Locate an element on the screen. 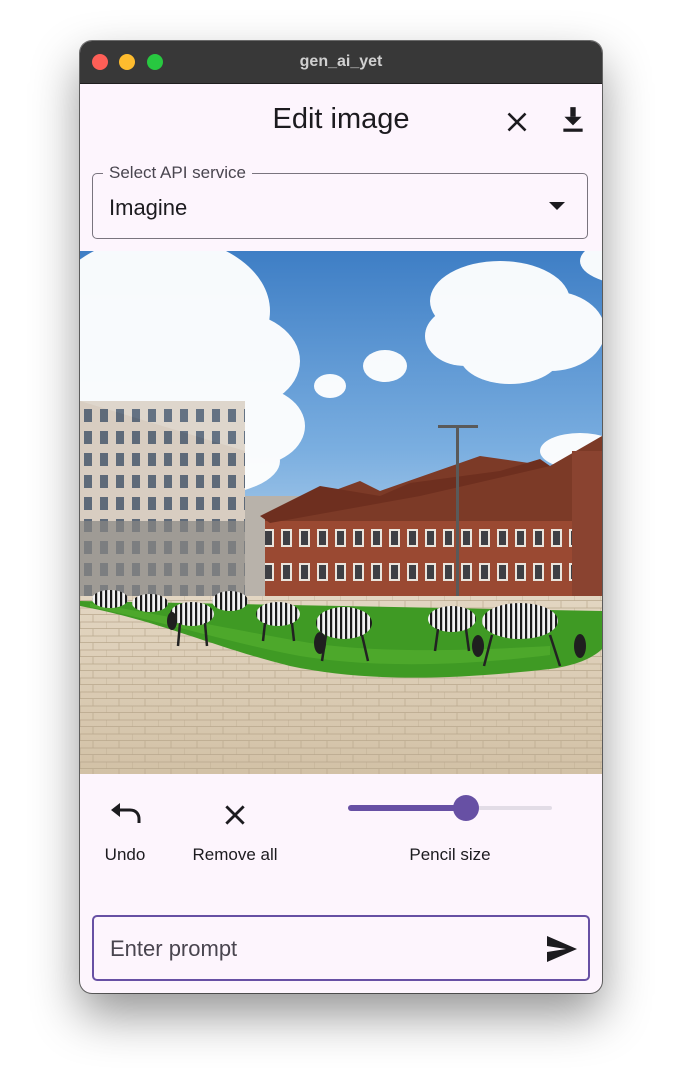  send-icon is located at coordinates (562, 949).